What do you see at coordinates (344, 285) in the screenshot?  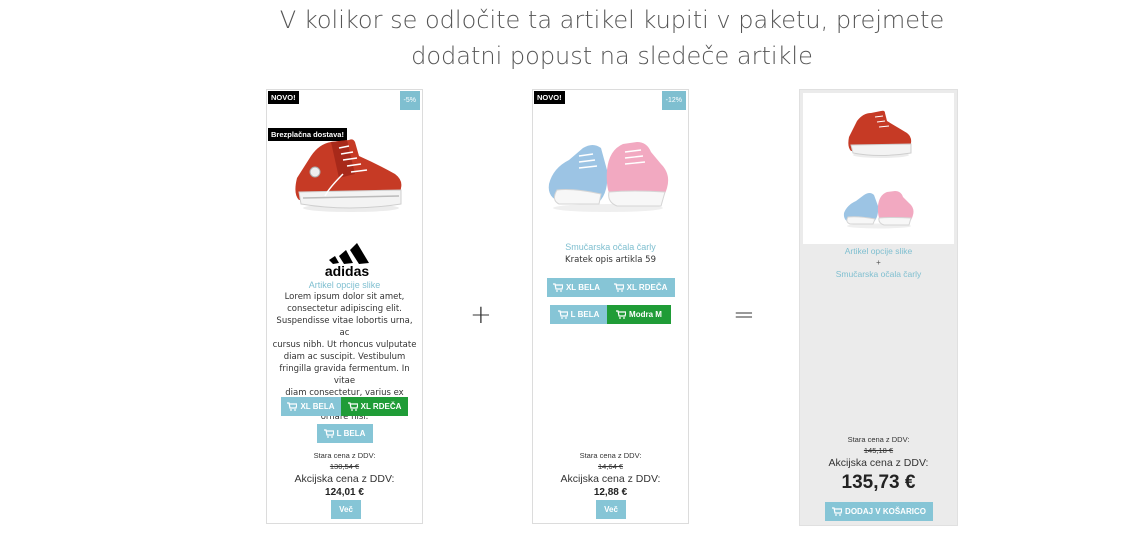 I see `product-1-title-link: Artikel opcije slike` at bounding box center [344, 285].